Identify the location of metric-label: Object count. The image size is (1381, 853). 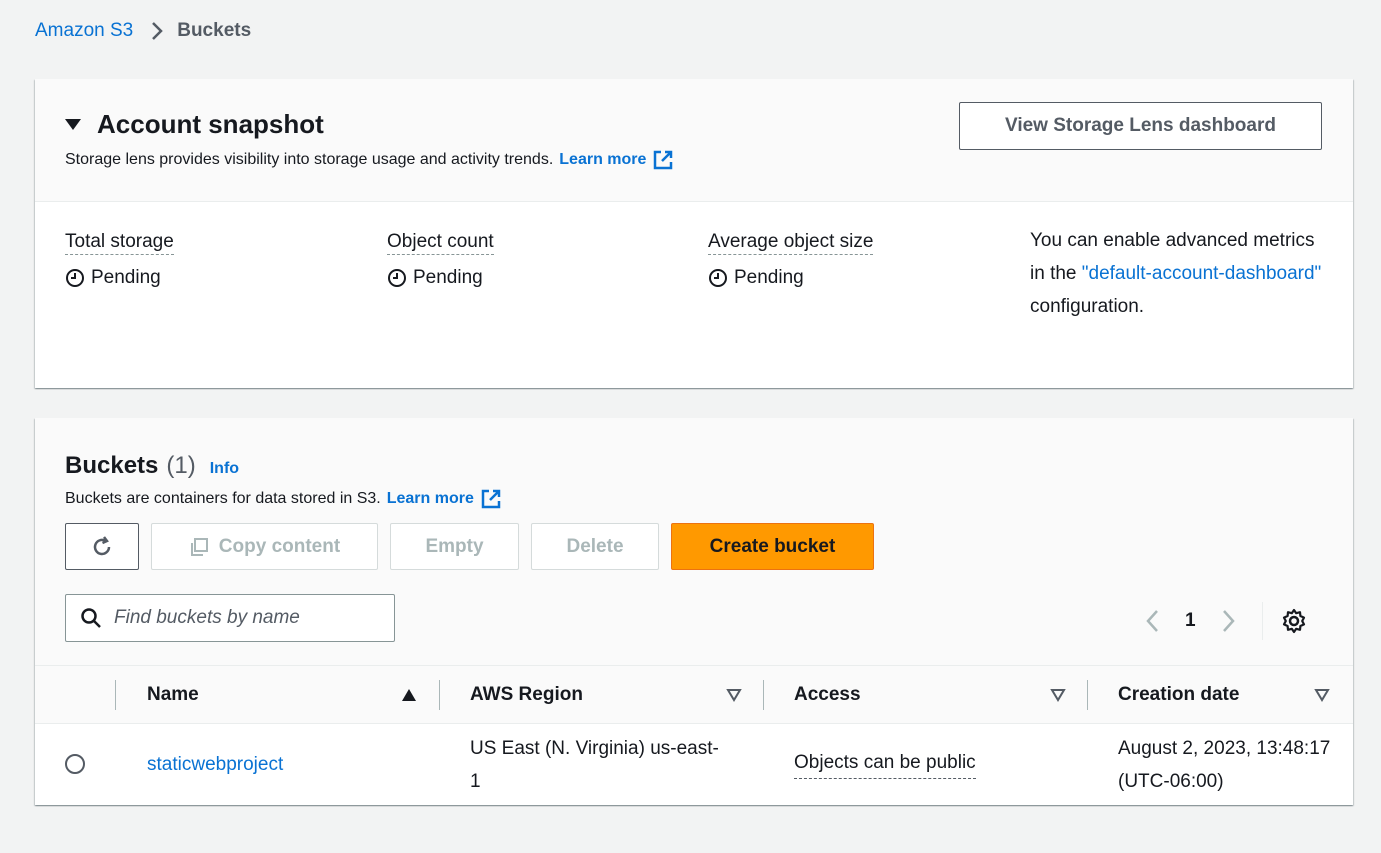
(440, 243).